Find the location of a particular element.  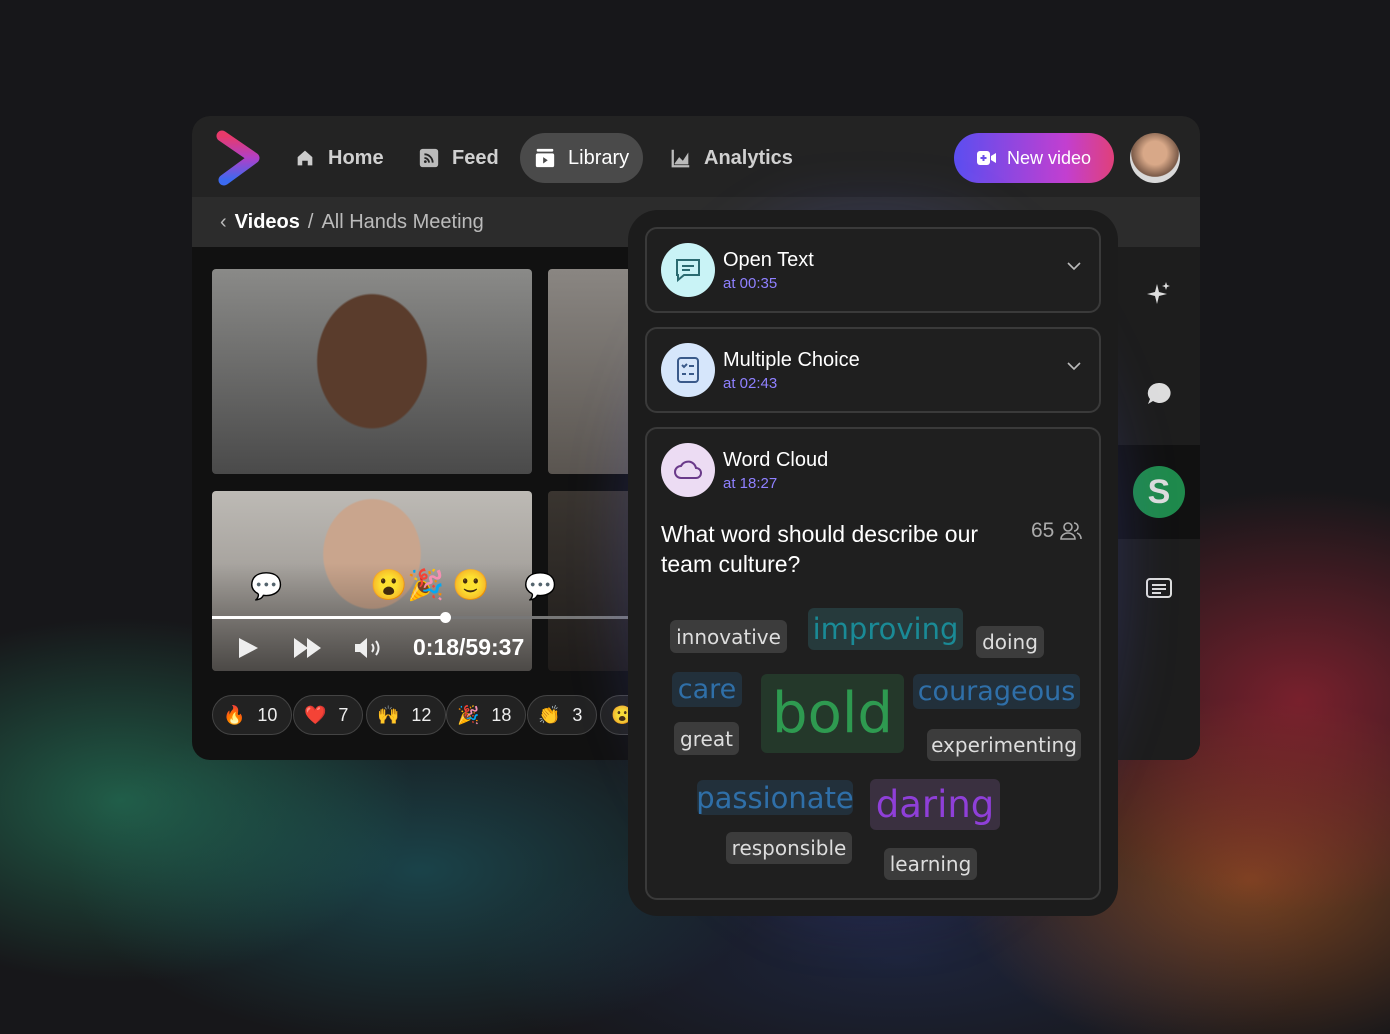

nav-label: Feed is located at coordinates (475, 157).